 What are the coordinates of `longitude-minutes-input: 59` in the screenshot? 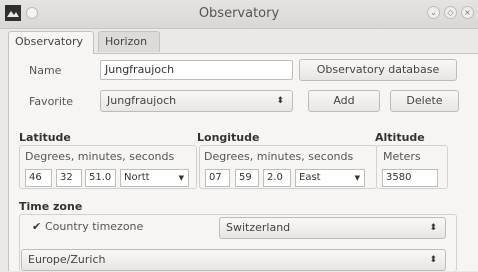 It's located at (247, 178).